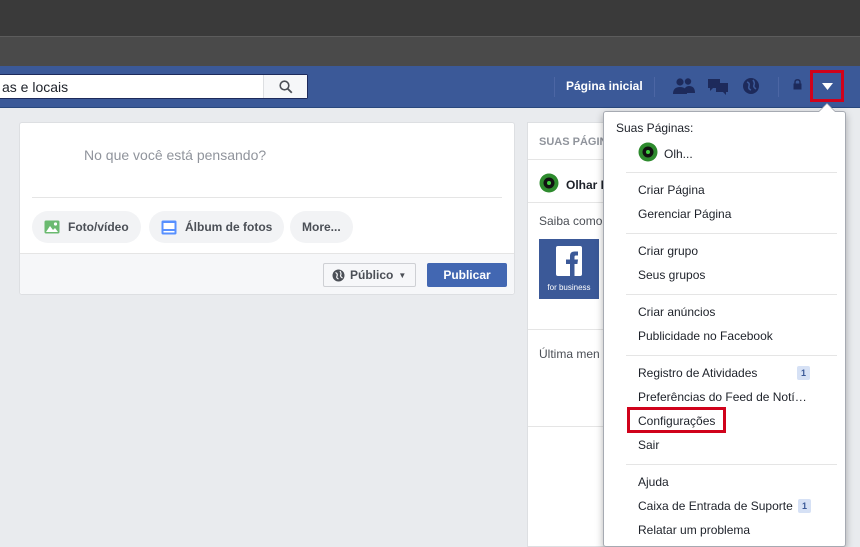  What do you see at coordinates (430, 51) in the screenshot?
I see `browser-toolbar` at bounding box center [430, 51].